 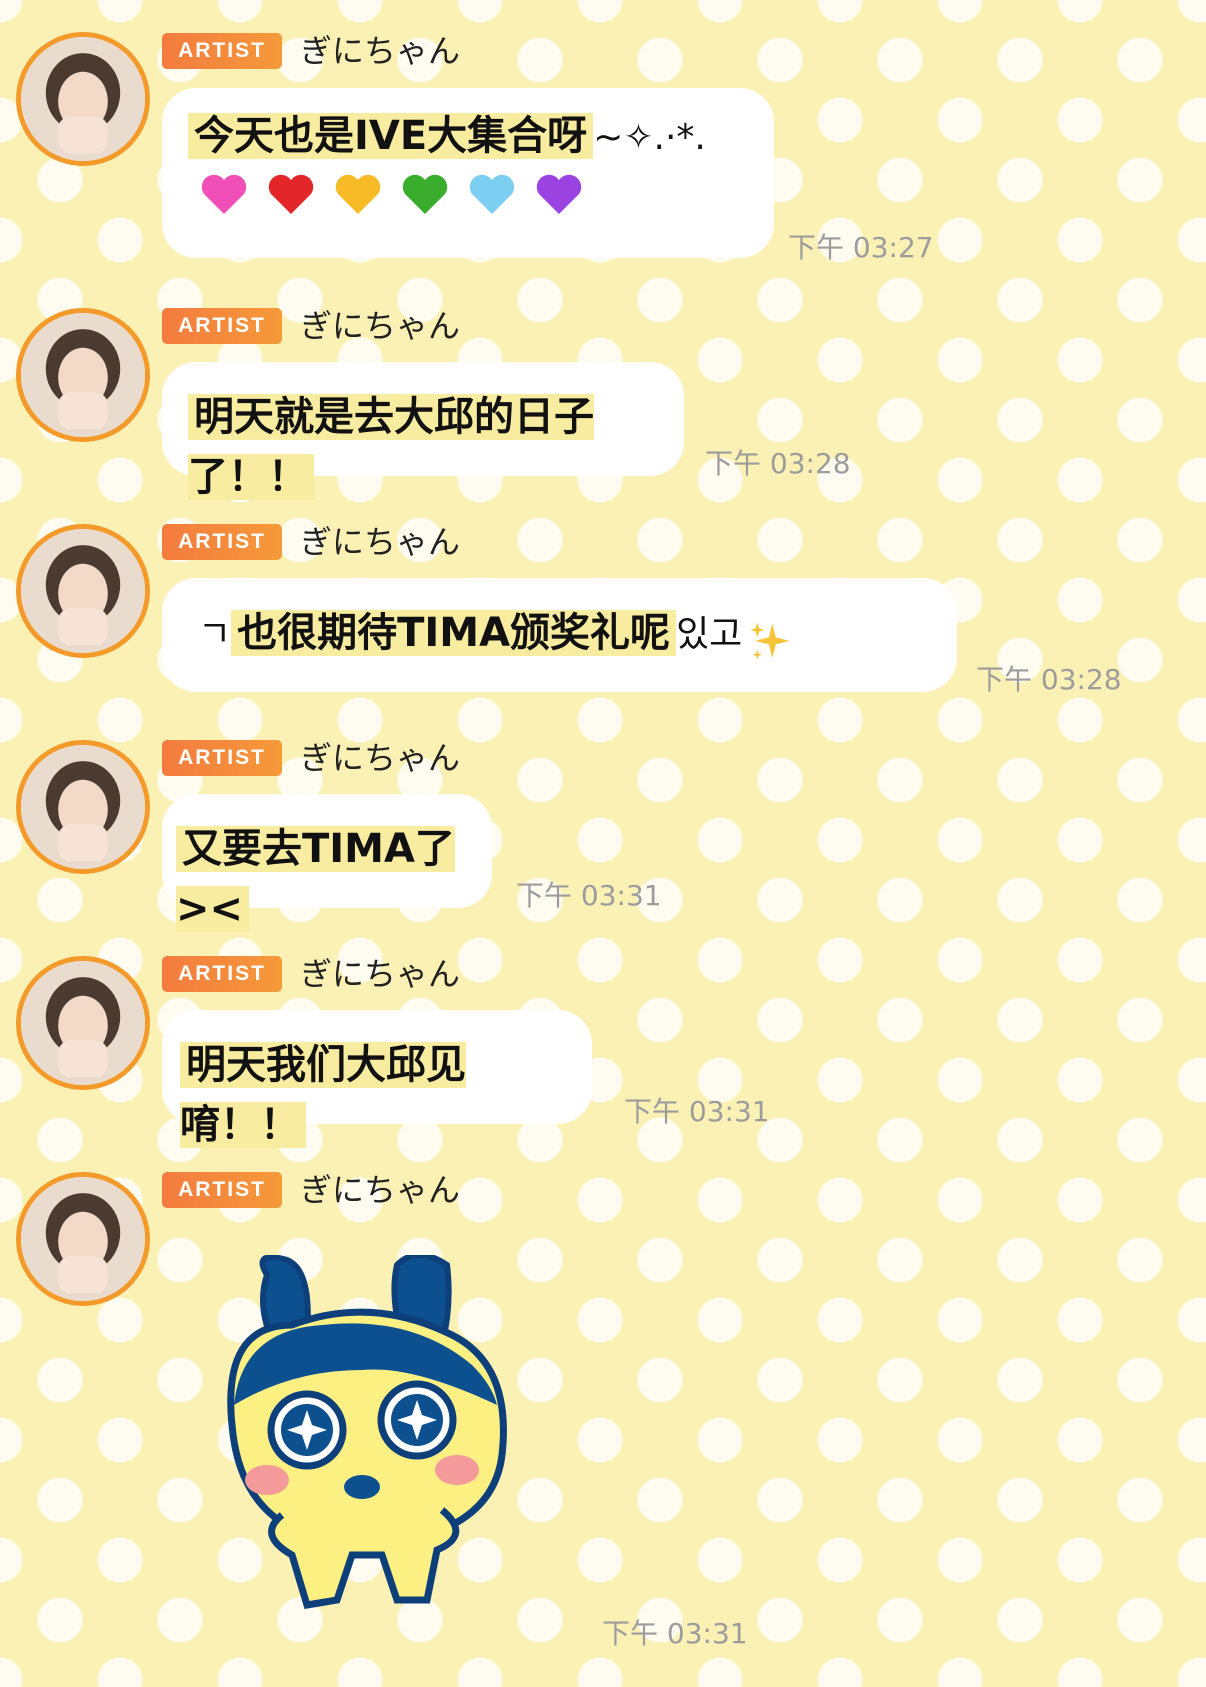 What do you see at coordinates (391, 447) in the screenshot?
I see `message-text: 明天就是去大邱的日子了！！` at bounding box center [391, 447].